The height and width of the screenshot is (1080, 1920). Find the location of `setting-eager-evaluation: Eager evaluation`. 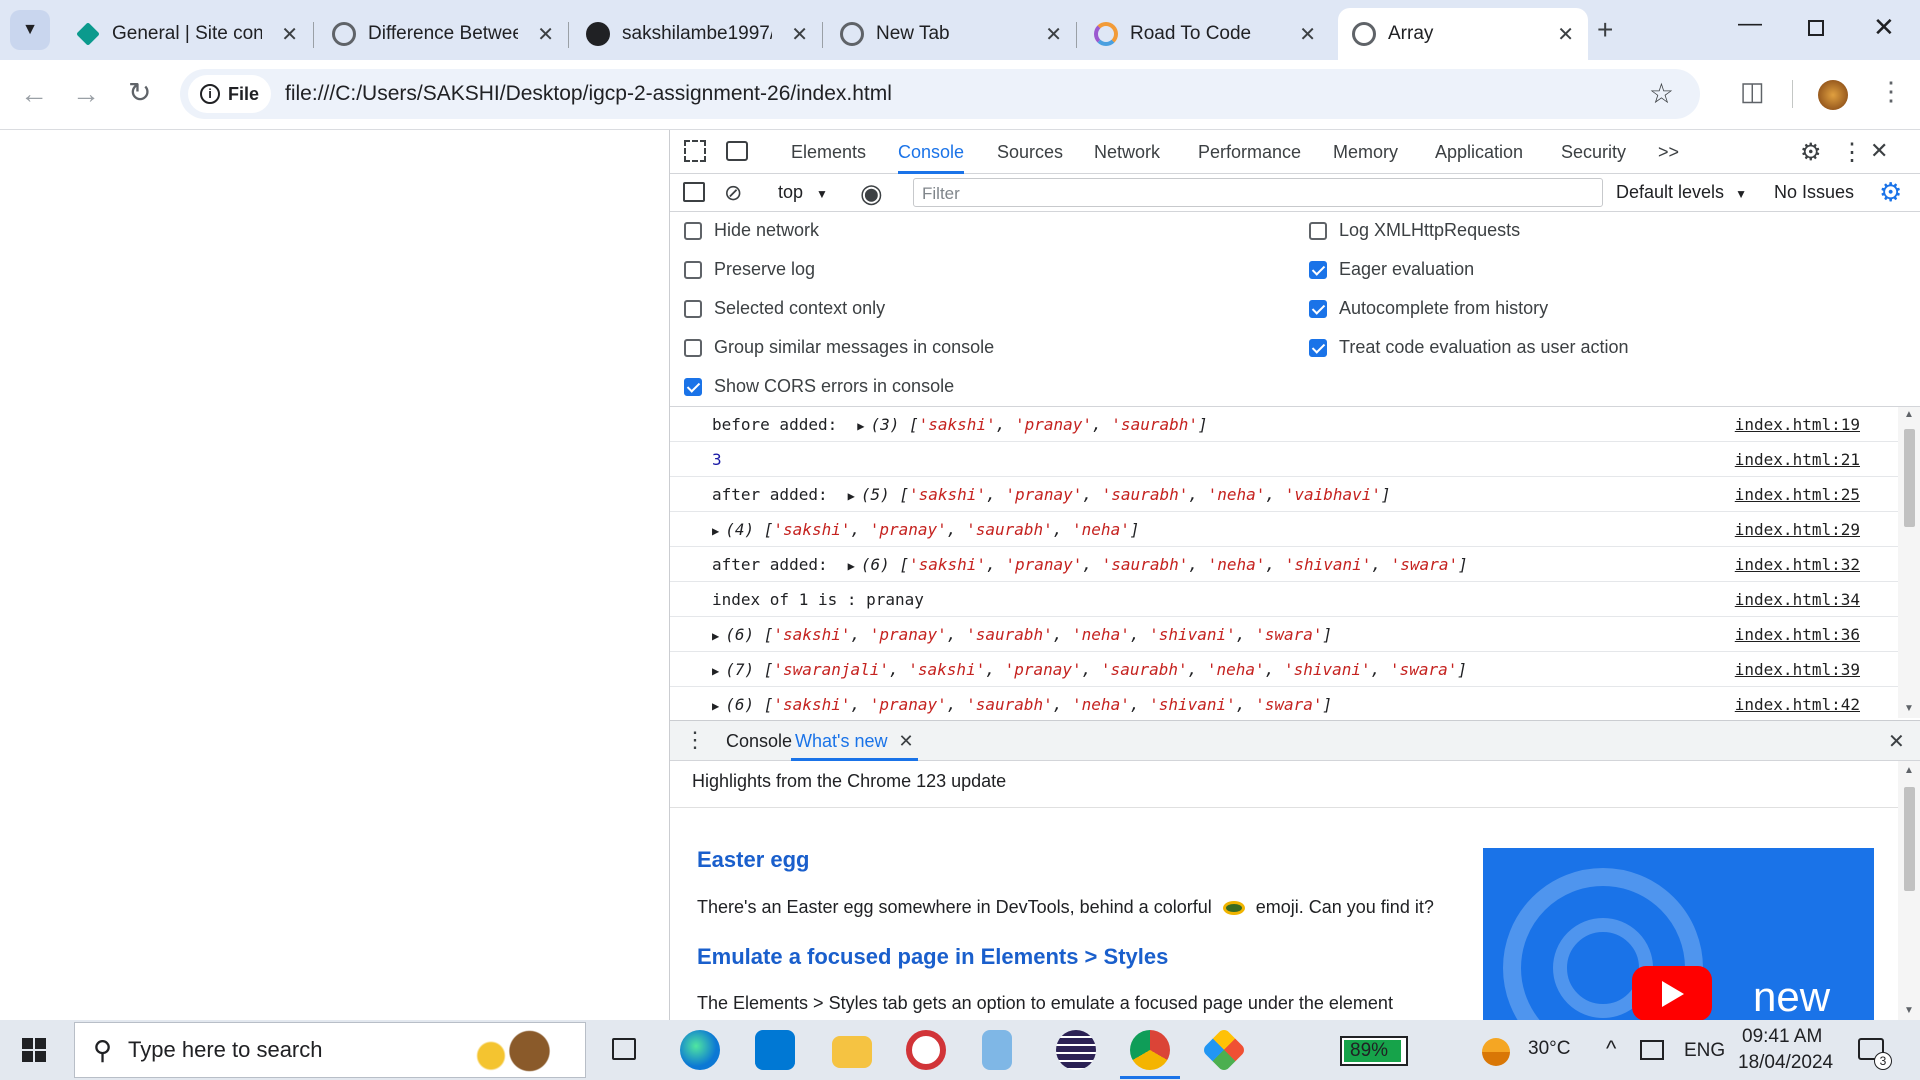

setting-eager-evaluation: Eager evaluation is located at coordinates (1391, 269).